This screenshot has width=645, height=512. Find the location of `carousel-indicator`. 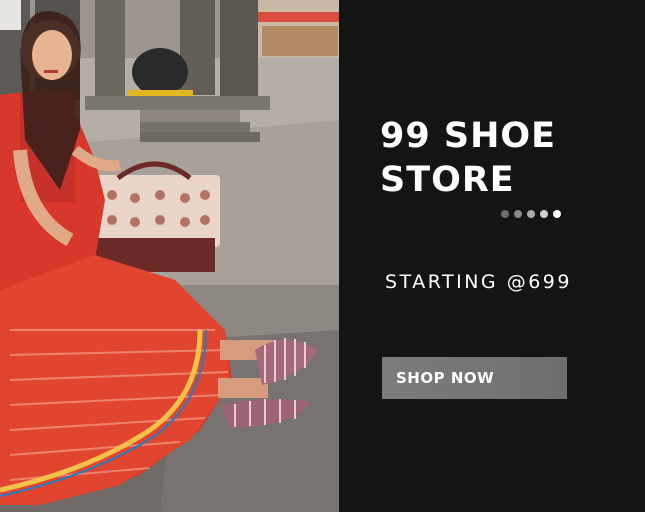

carousel-indicator is located at coordinates (531, 214).